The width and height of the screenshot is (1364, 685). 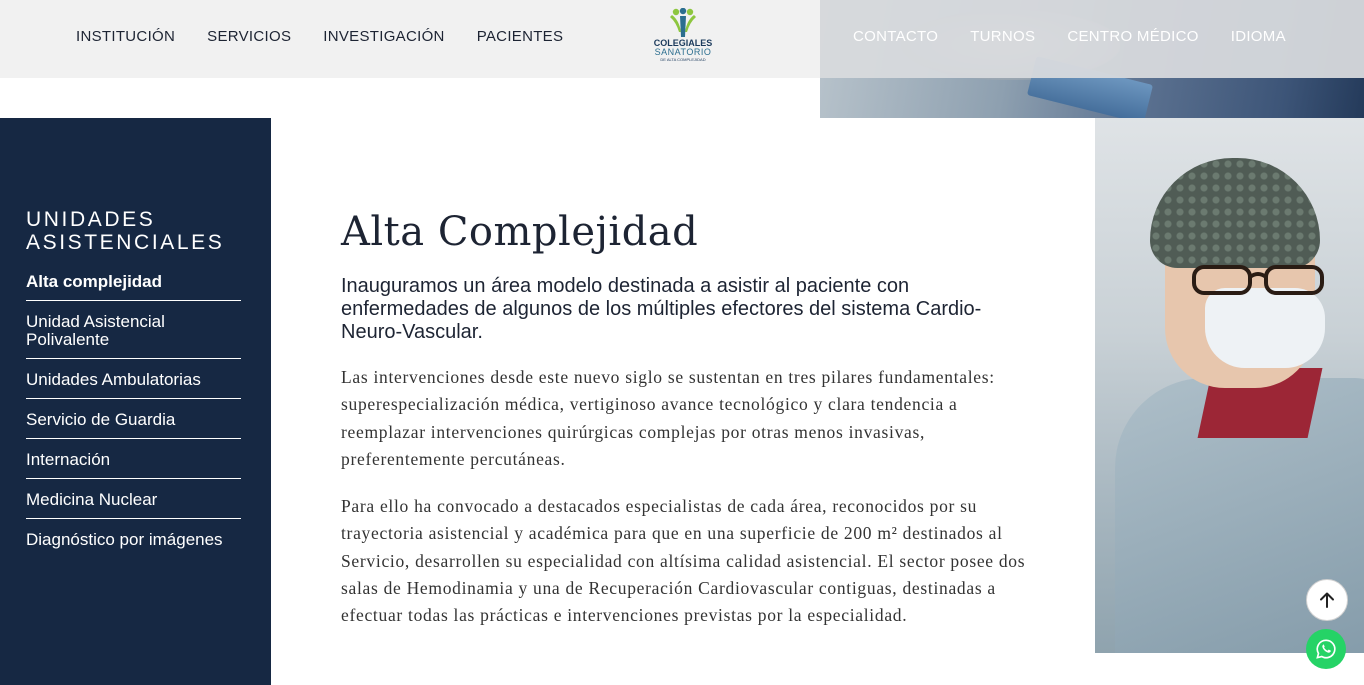 I want to click on nav-turnos: TURNOS, so click(x=1002, y=36).